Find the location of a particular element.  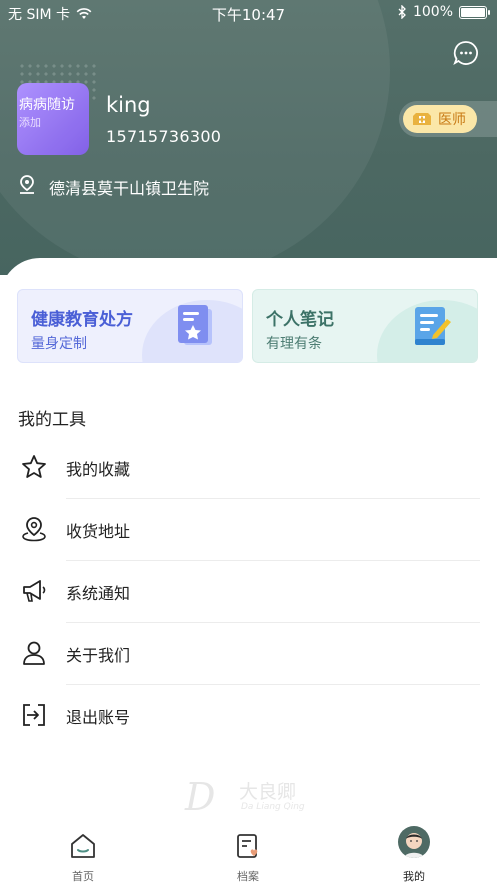

notebook-icon is located at coordinates (433, 326).